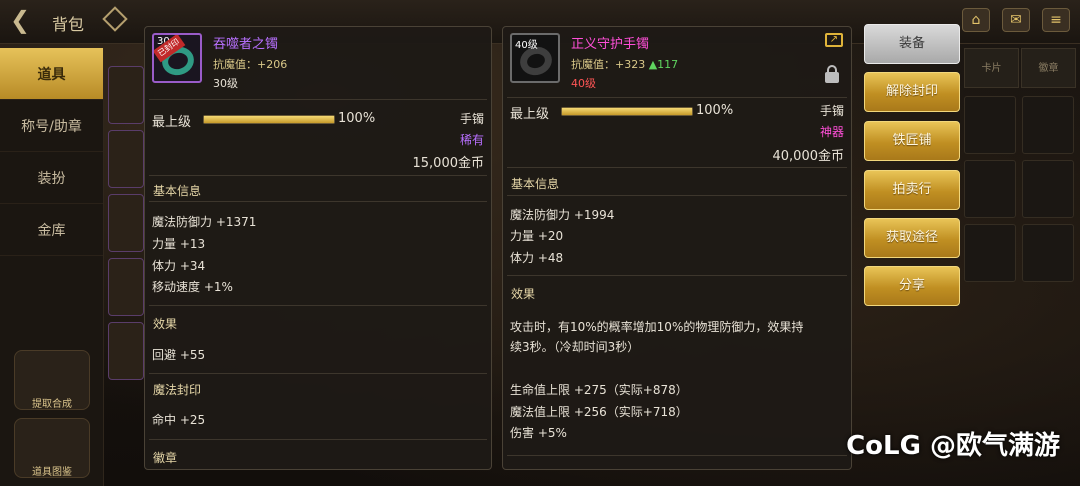 The height and width of the screenshot is (486, 1080). I want to click on watermark: CoLG @欧气满游, so click(953, 446).